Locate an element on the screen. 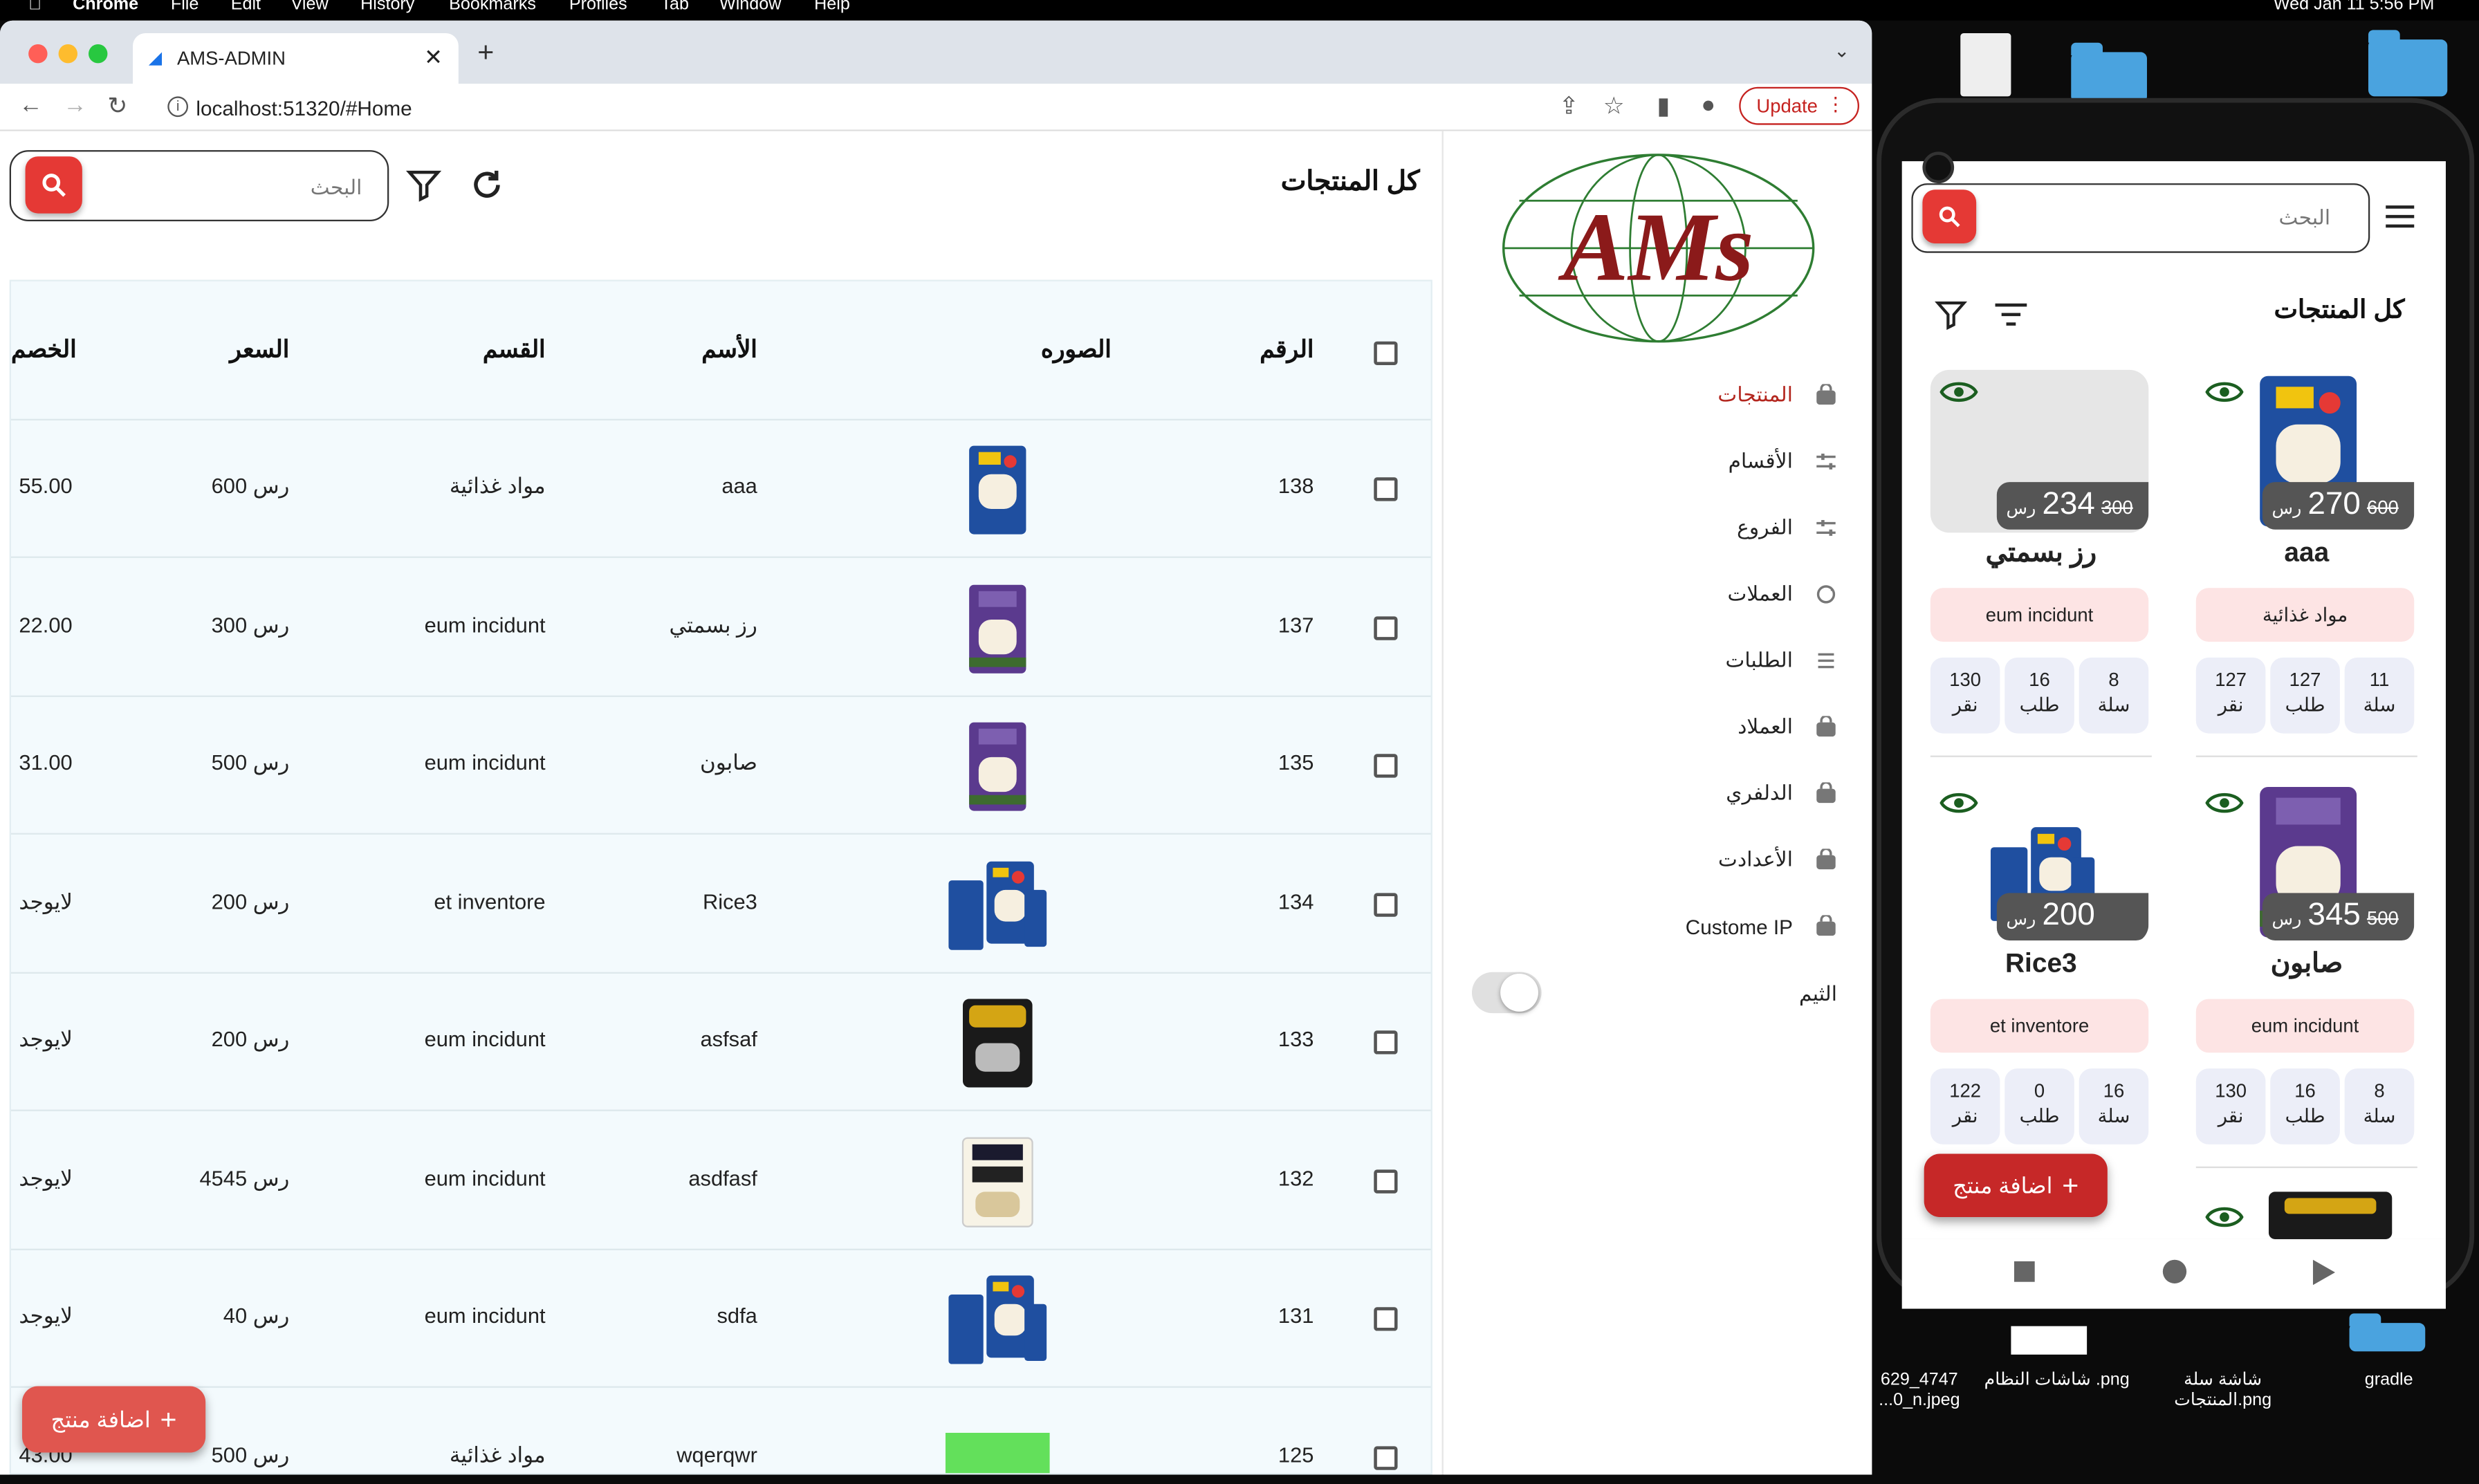 This screenshot has width=2479, height=1484. menu-window: Window is located at coordinates (750, 7).